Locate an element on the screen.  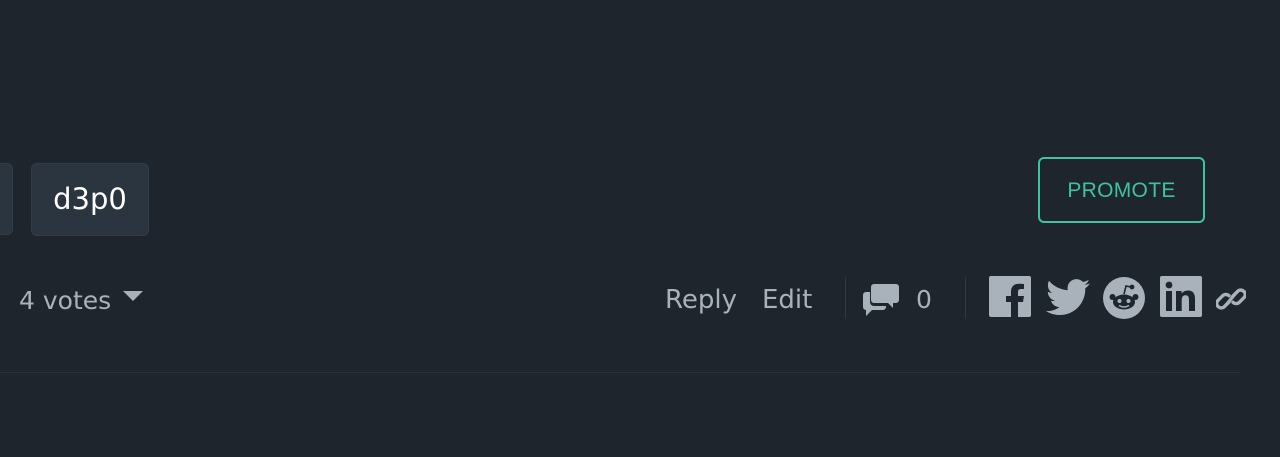
reply-link: Reply is located at coordinates (701, 300).